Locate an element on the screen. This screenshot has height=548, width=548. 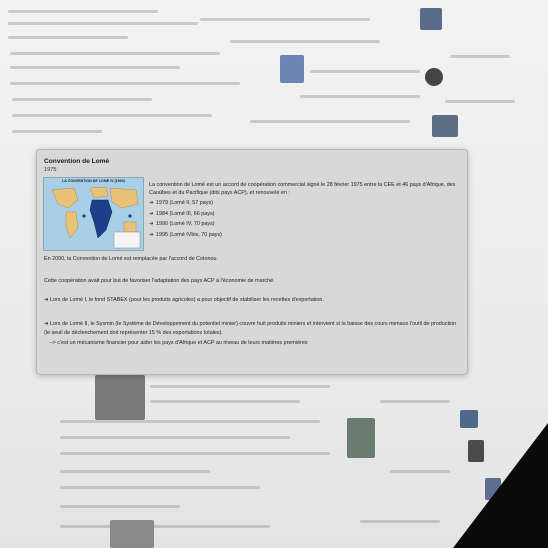
background-icon-thumbnail is located at coordinates (434, 77).